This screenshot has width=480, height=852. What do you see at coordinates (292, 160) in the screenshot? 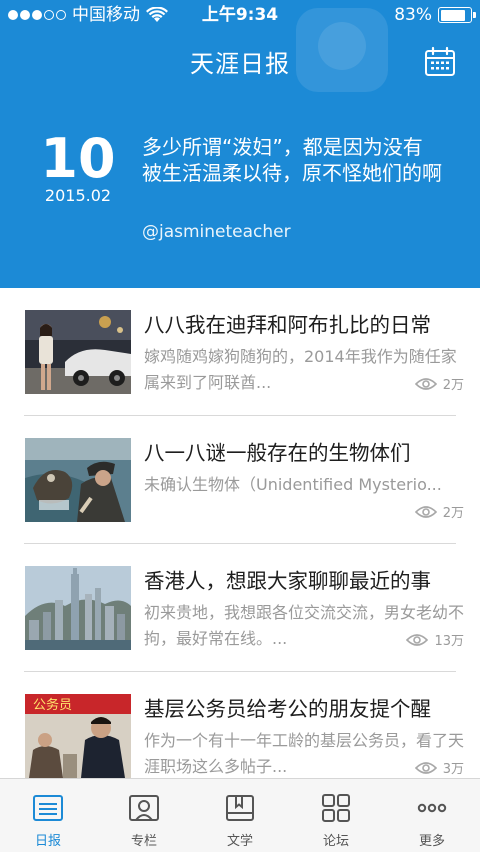
I see `daily-quote: 多少所谓“泼妇”，都是因为没有被生活温柔以待，原不怪她们的啊` at bounding box center [292, 160].